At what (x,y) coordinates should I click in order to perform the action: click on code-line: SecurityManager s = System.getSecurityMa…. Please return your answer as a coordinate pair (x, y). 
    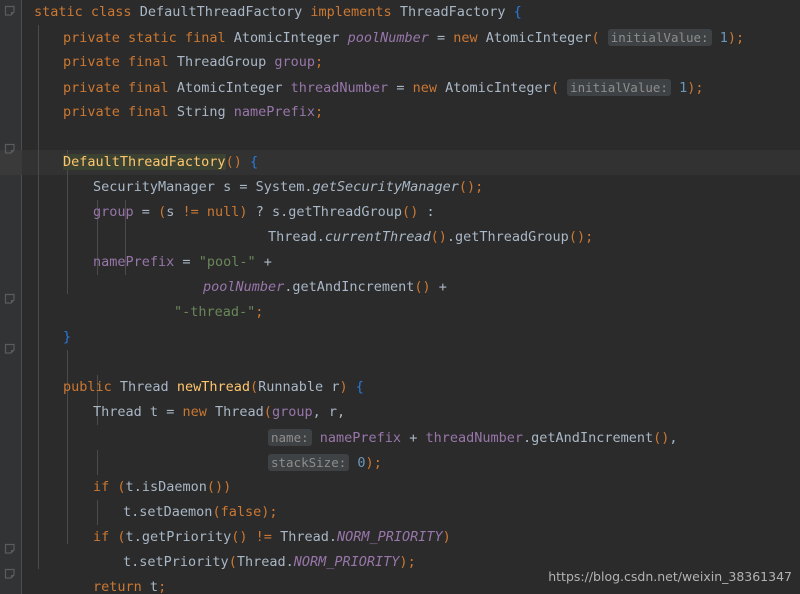
    Looking at the image, I should click on (288, 187).